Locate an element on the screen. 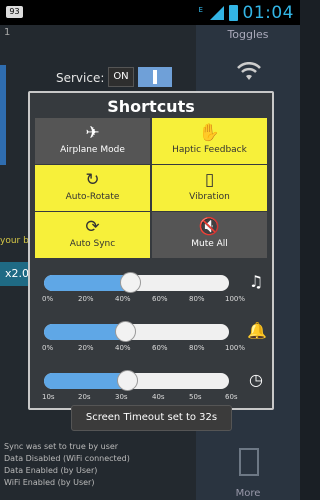 This screenshot has width=320, height=500. service-toggle is located at coordinates (155, 77).